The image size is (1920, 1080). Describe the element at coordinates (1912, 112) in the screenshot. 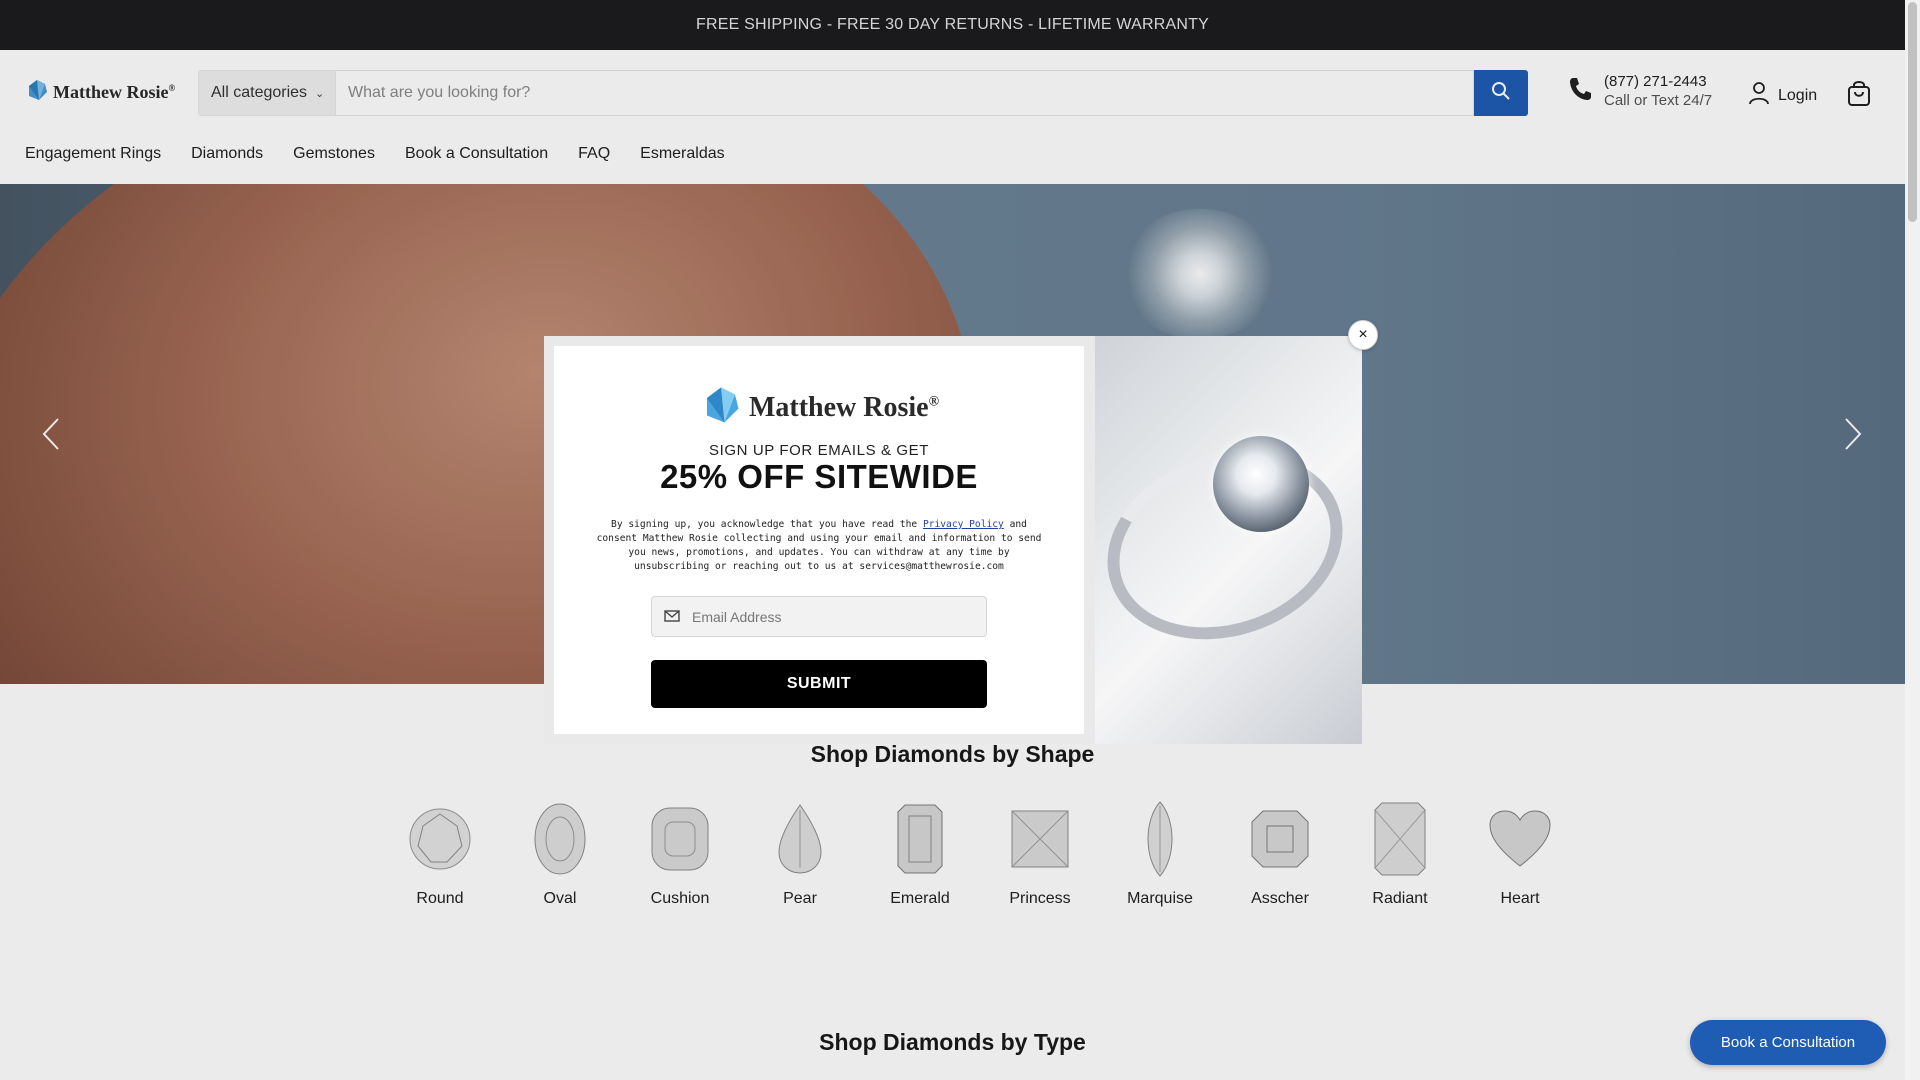

I see `scrollbar-thumb` at that location.